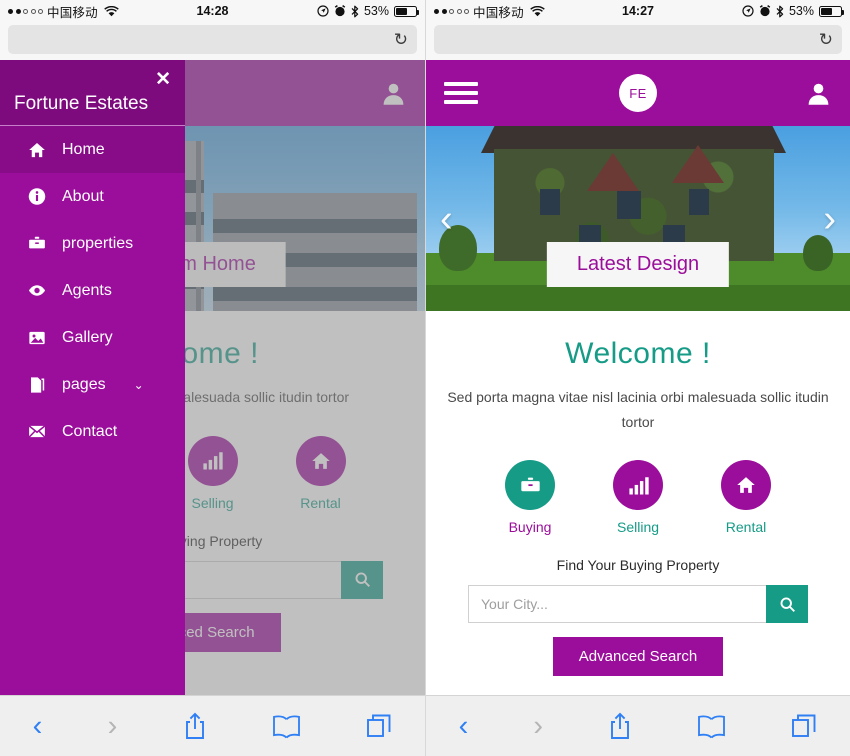 The height and width of the screenshot is (756, 850). I want to click on close-icon: ✕, so click(163, 79).